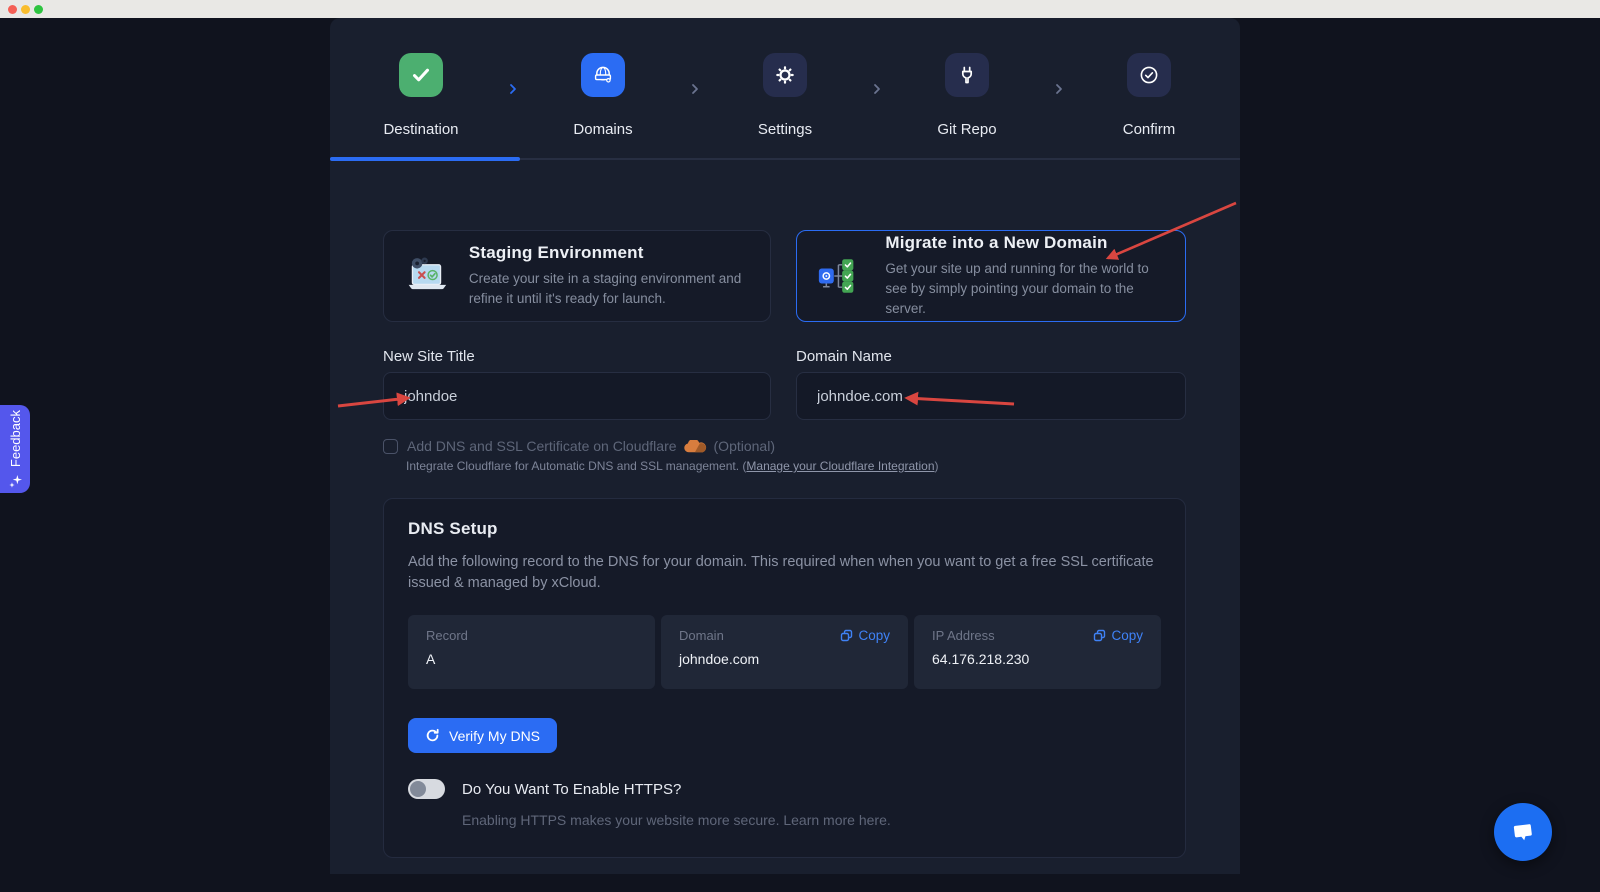 The height and width of the screenshot is (892, 1600). Describe the element at coordinates (991, 396) in the screenshot. I see `domain-name-input` at that location.